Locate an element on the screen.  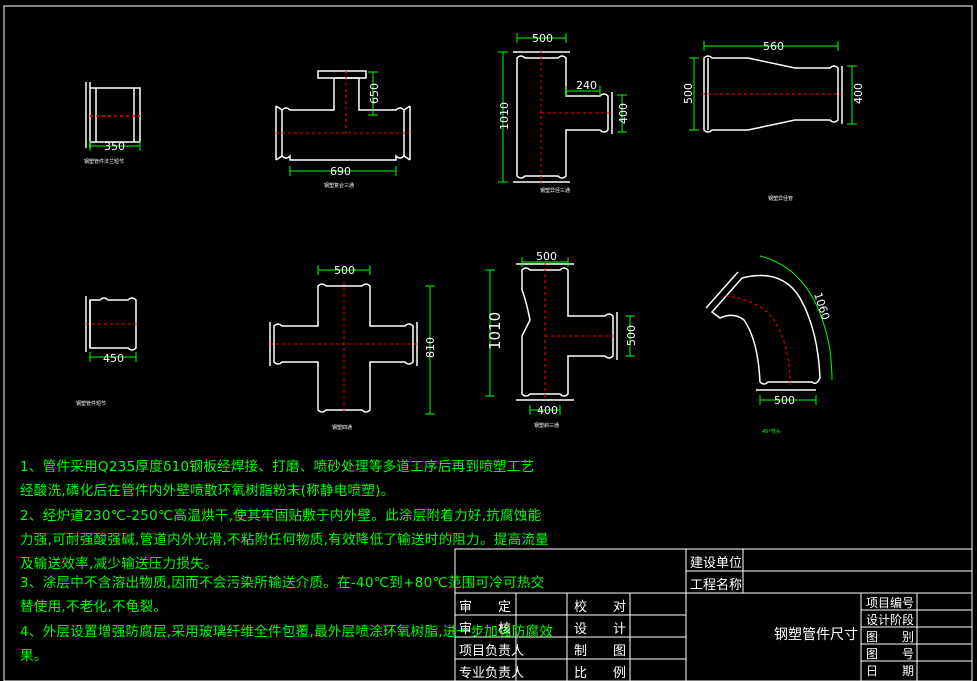
project-number-label: 项目编号 is located at coordinates (890, 603).